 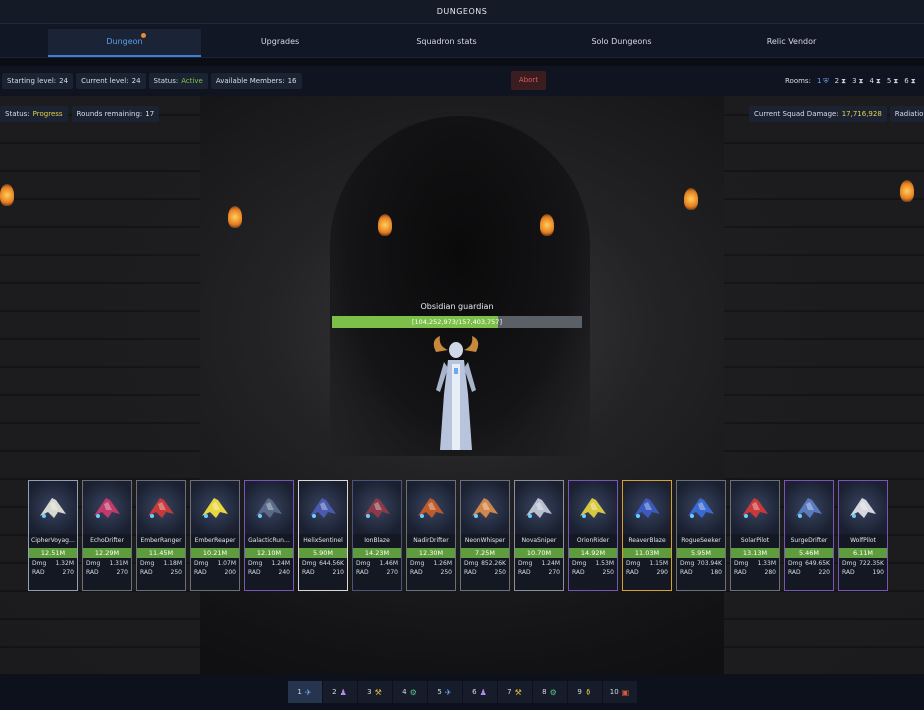 I want to click on tab-upgrades: Upgrades, so click(x=280, y=43).